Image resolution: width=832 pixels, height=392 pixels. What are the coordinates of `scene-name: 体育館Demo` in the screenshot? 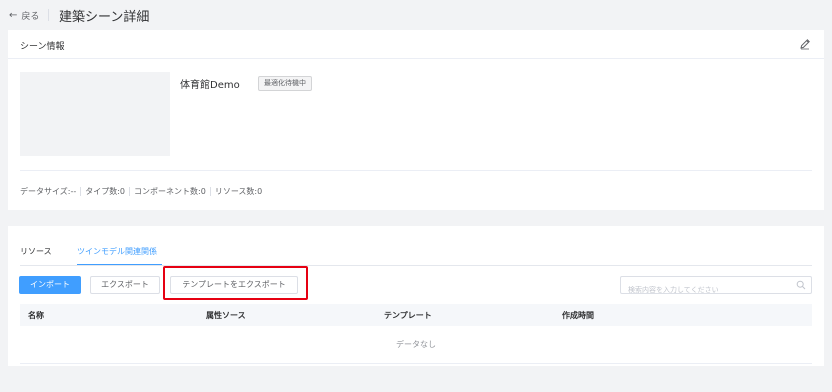 It's located at (210, 85).